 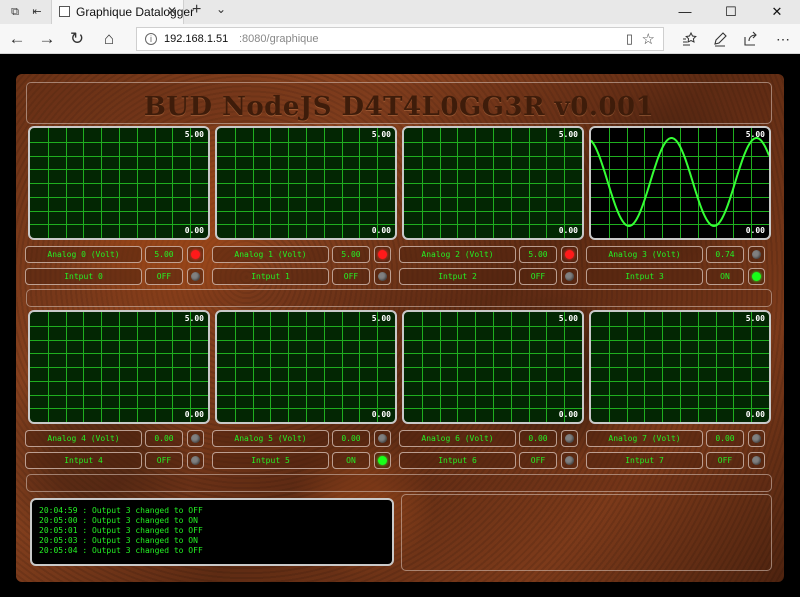 What do you see at coordinates (270, 438) in the screenshot?
I see `analog-label: Analog 5 (Volt)` at bounding box center [270, 438].